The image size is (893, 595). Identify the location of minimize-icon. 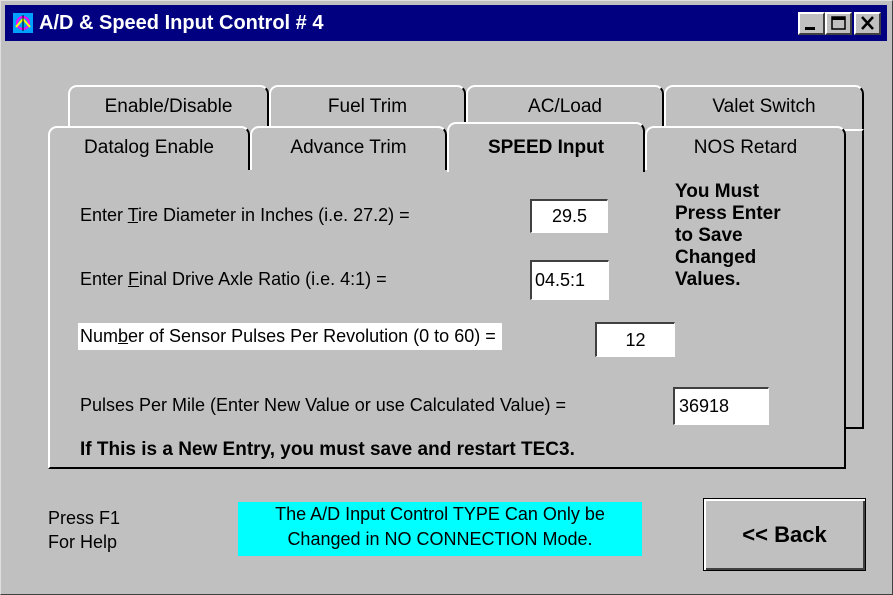
(810, 28).